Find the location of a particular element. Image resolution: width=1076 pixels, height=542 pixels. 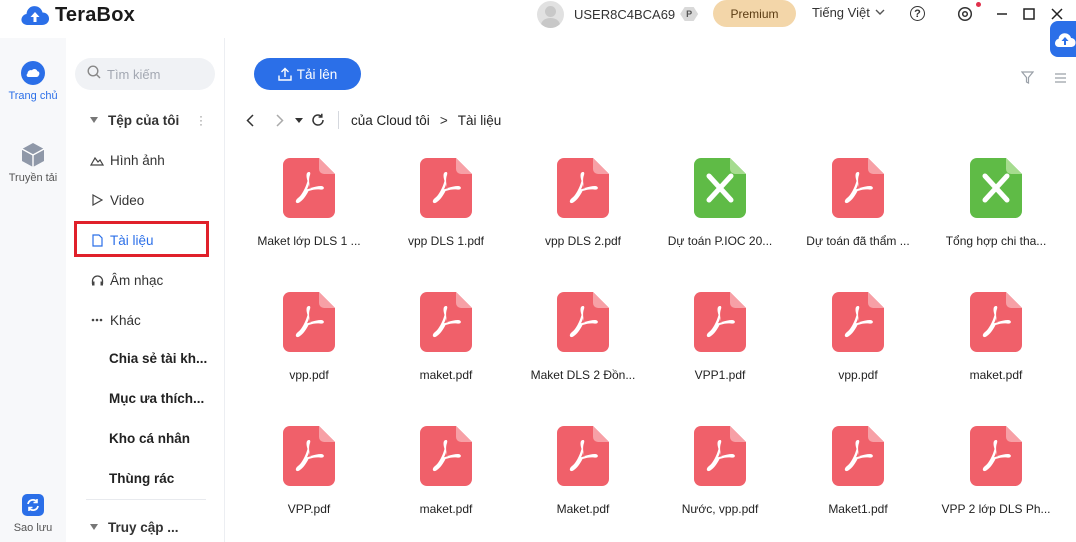

user-profile: USER8C4BCA69 P is located at coordinates (618, 14).